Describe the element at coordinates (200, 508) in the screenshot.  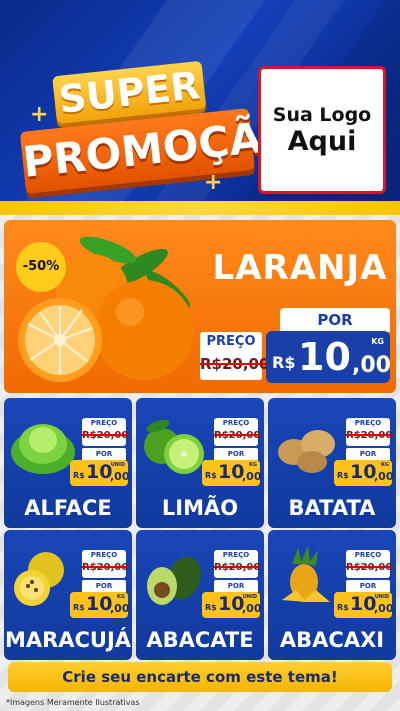
I see `product-name: LIMÃO` at that location.